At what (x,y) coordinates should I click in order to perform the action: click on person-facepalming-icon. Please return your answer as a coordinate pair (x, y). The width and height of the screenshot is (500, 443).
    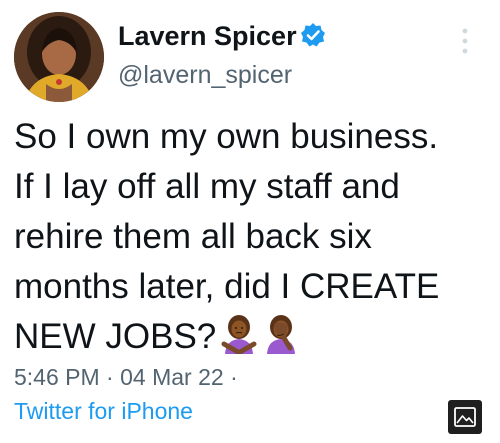
    Looking at the image, I should click on (281, 334).